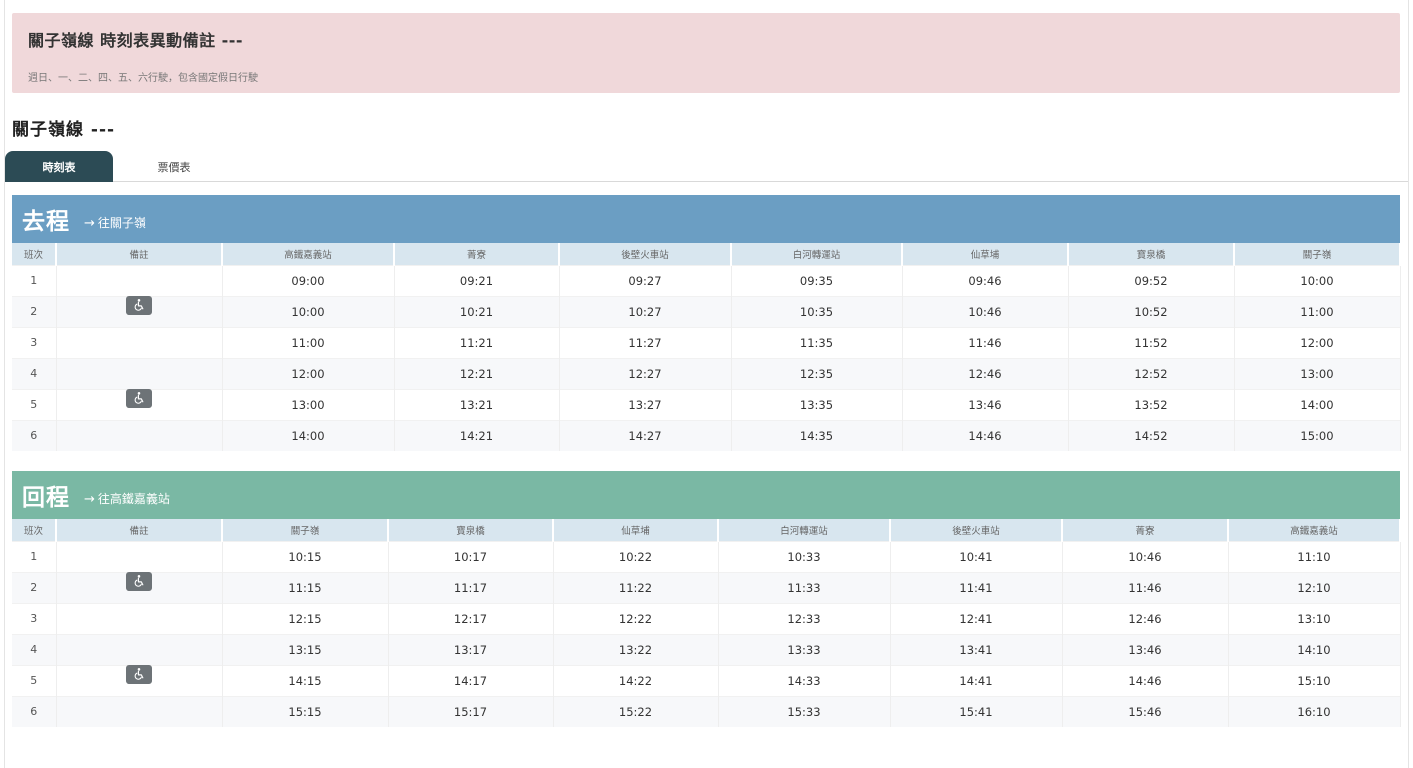 The image size is (1413, 768). I want to click on departure-time: 13:15, so click(305, 649).